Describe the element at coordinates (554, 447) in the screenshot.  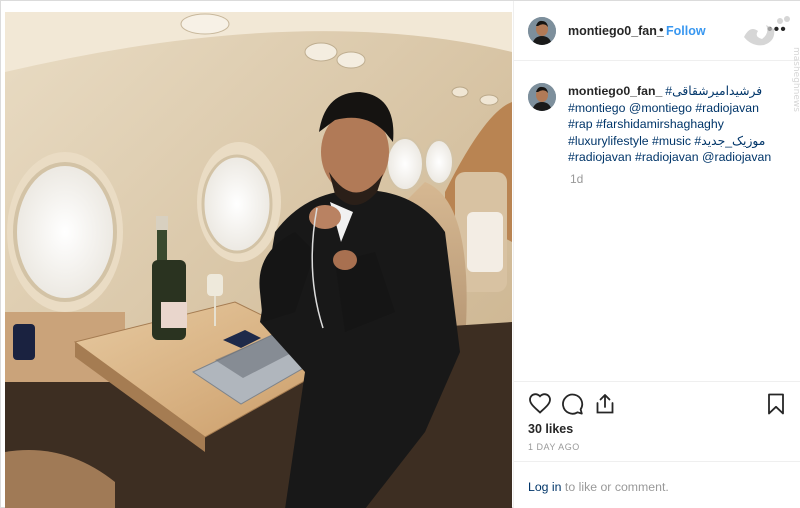
I see `post-timestamp: 1 DAY AGO` at that location.